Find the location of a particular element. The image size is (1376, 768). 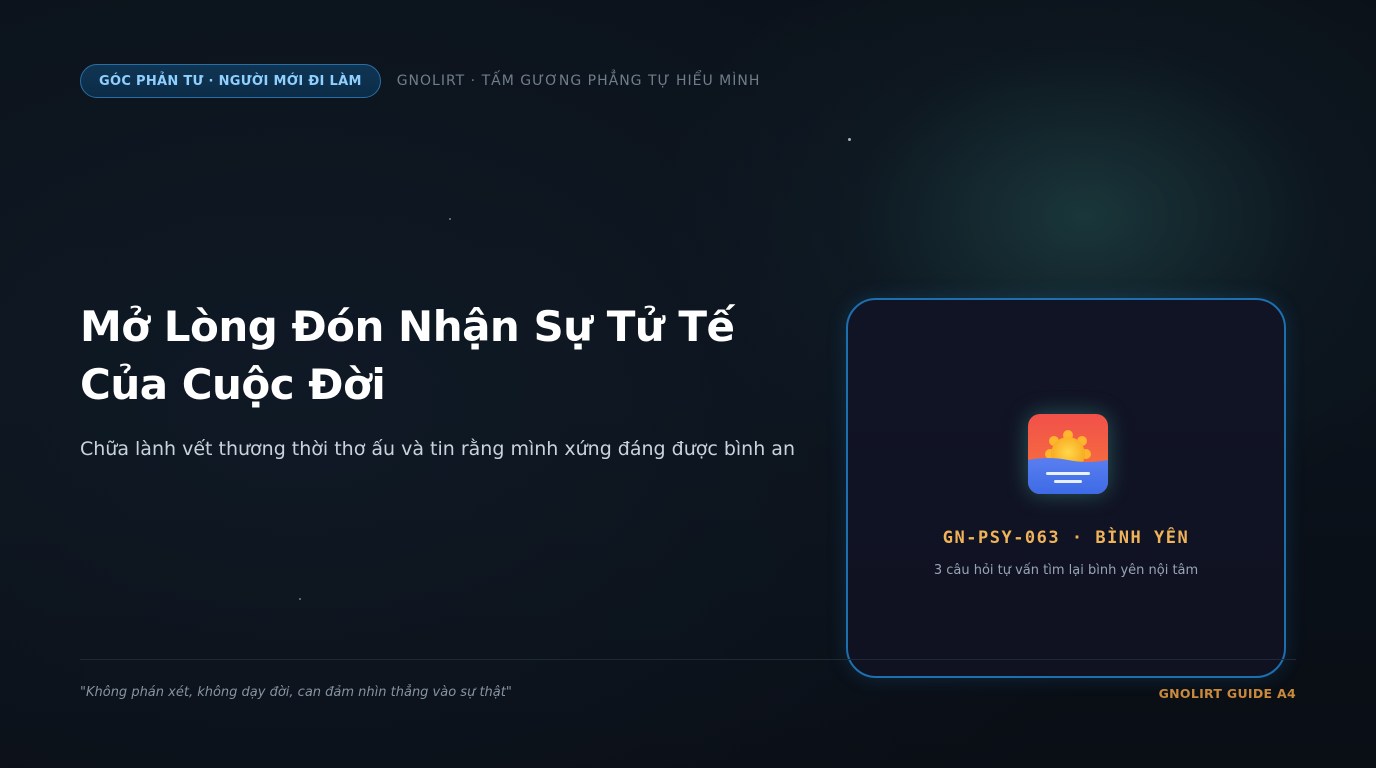

guide-code: GN-PSY-063 · BÌNH YÊN is located at coordinates (1066, 538).